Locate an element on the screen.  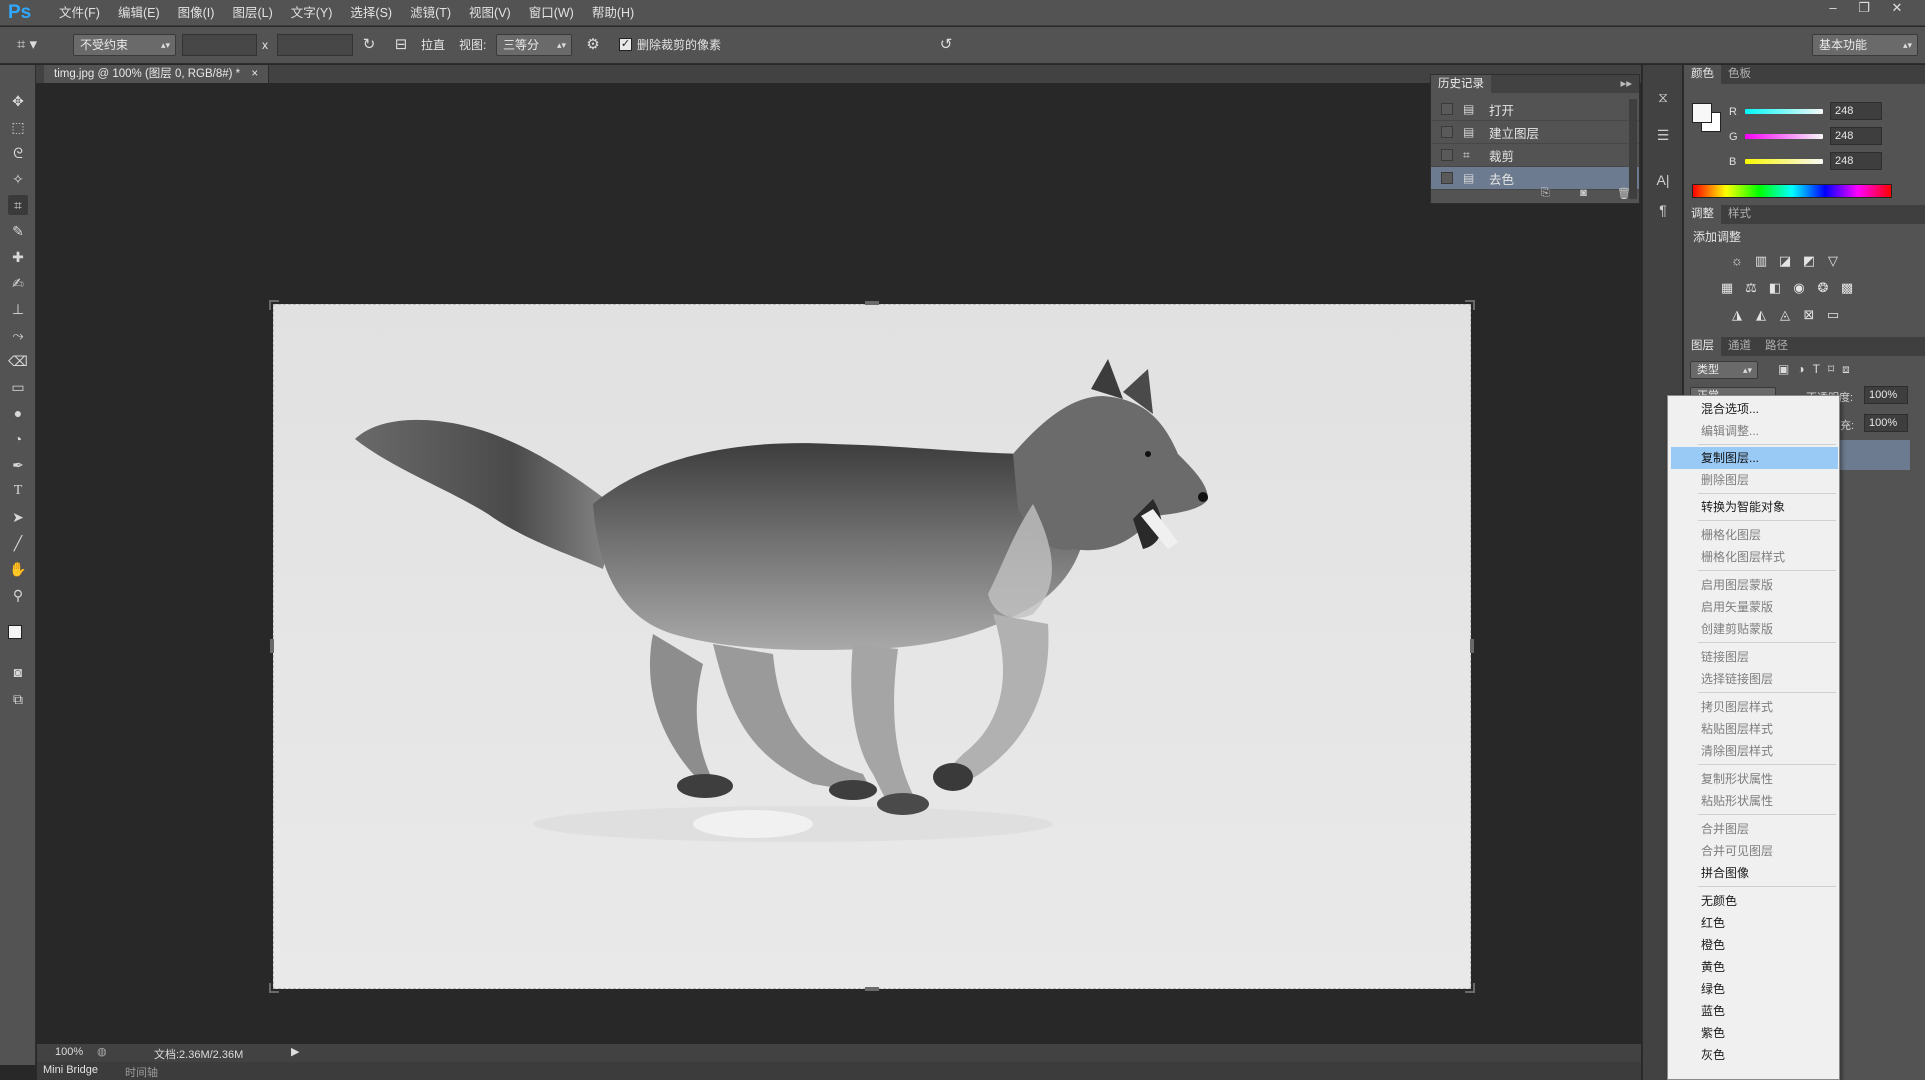
lasso-tool-icon: ᘓ is located at coordinates (18, 153).